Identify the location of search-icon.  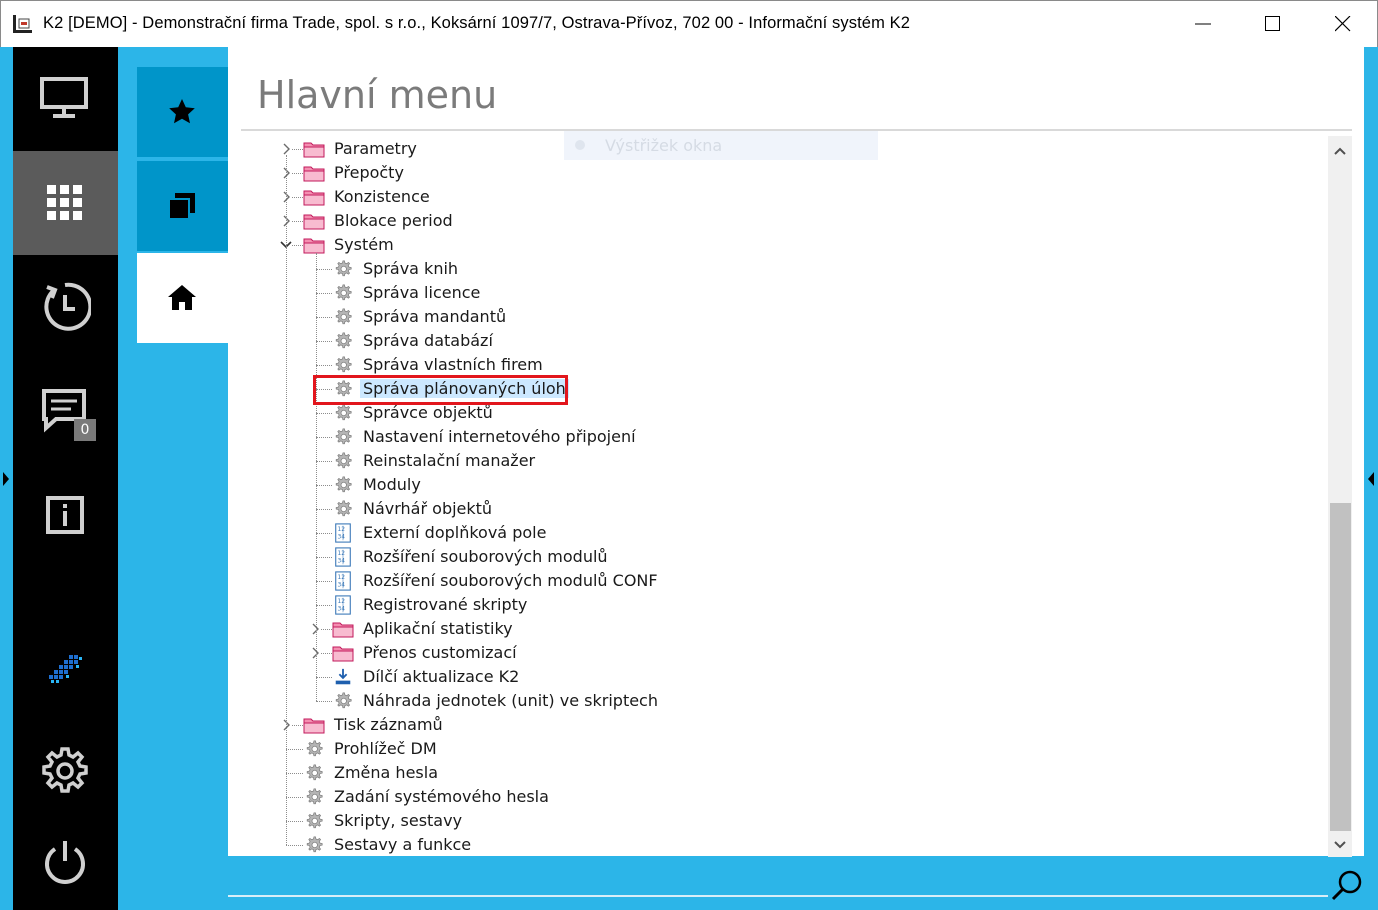
(1347, 885).